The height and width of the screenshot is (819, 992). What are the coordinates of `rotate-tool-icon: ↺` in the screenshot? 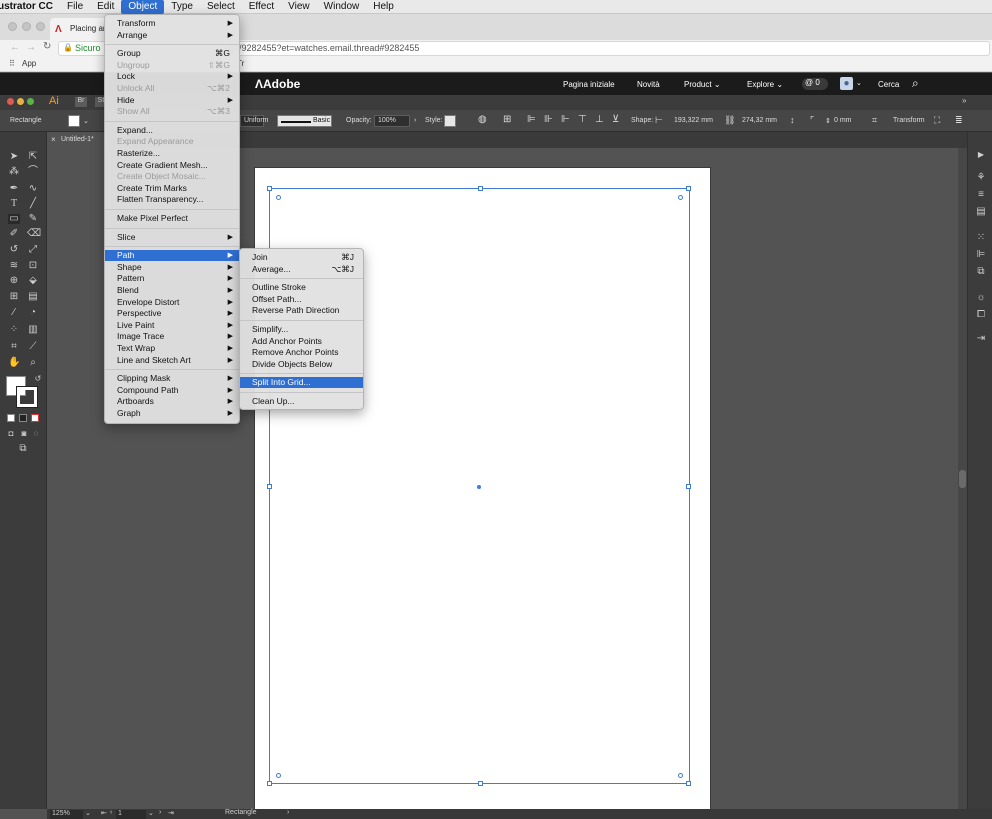 It's located at (14, 250).